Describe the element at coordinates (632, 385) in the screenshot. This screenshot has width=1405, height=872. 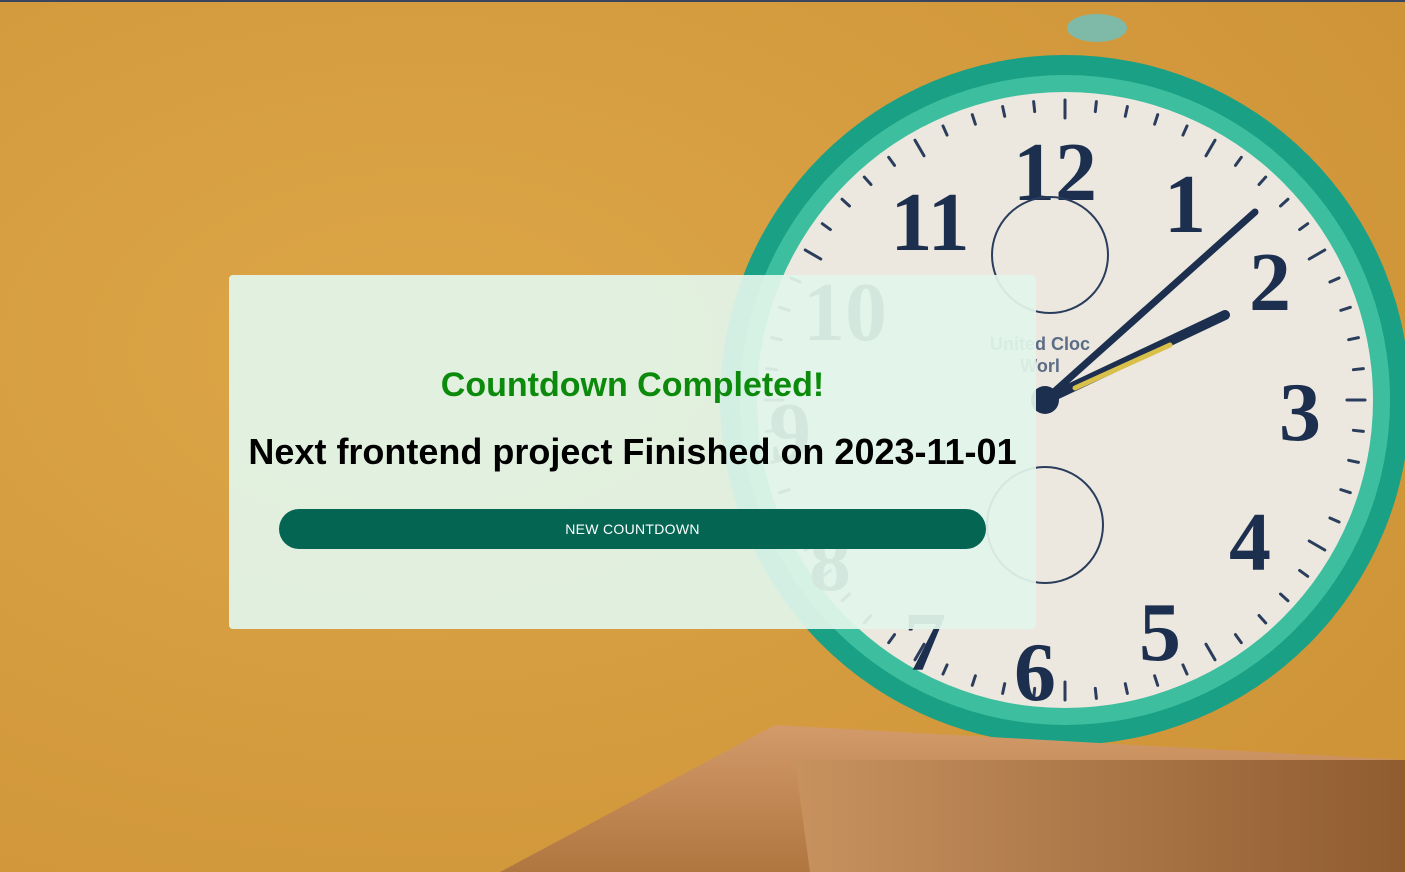
I see `countdown-completed-title: Countdown Completed!` at that location.